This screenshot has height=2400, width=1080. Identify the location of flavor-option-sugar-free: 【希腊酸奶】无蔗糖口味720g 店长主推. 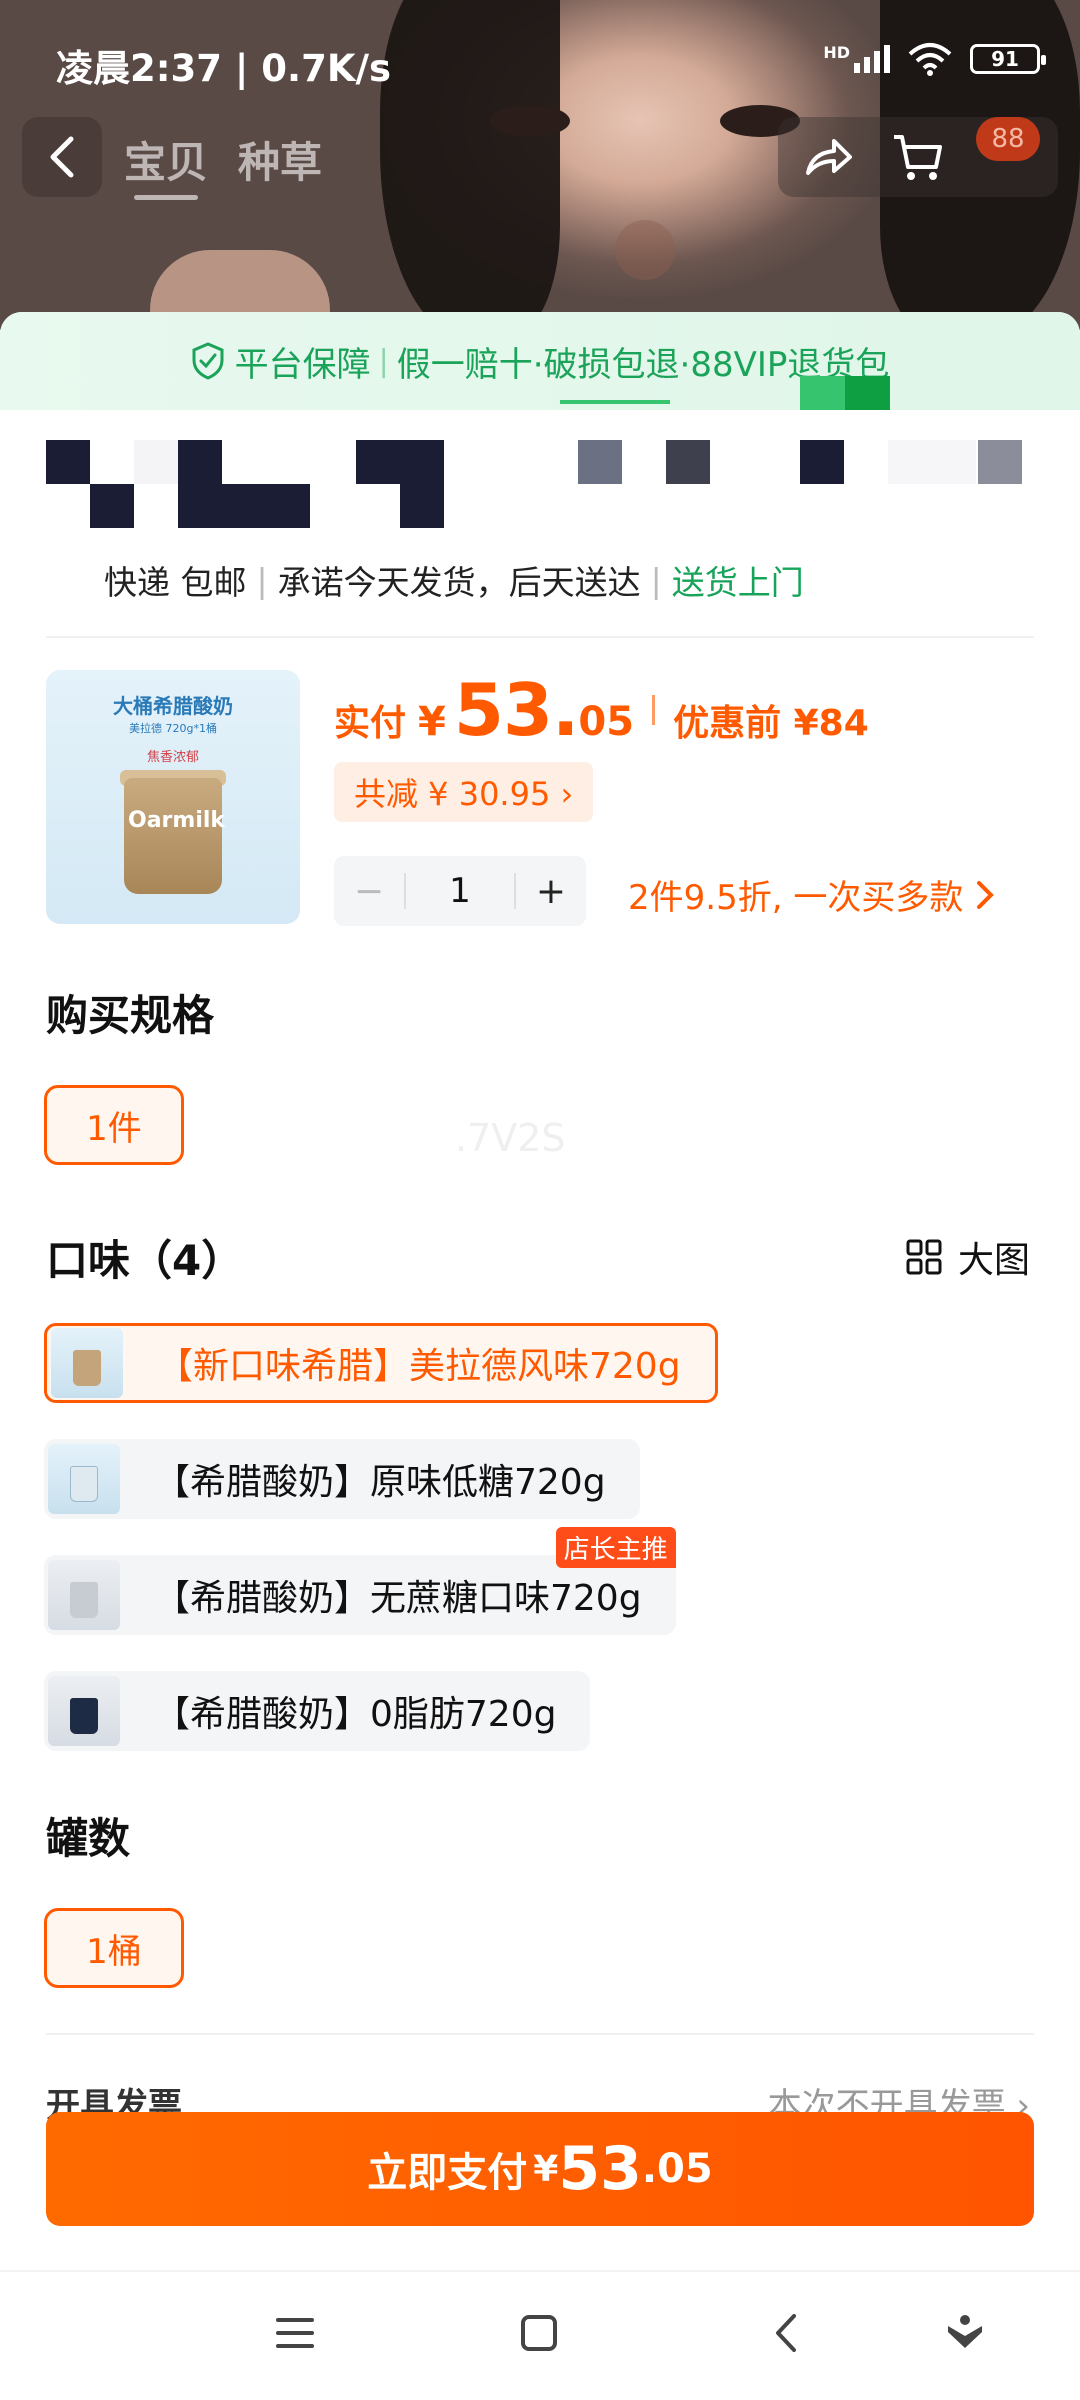
(360, 1581).